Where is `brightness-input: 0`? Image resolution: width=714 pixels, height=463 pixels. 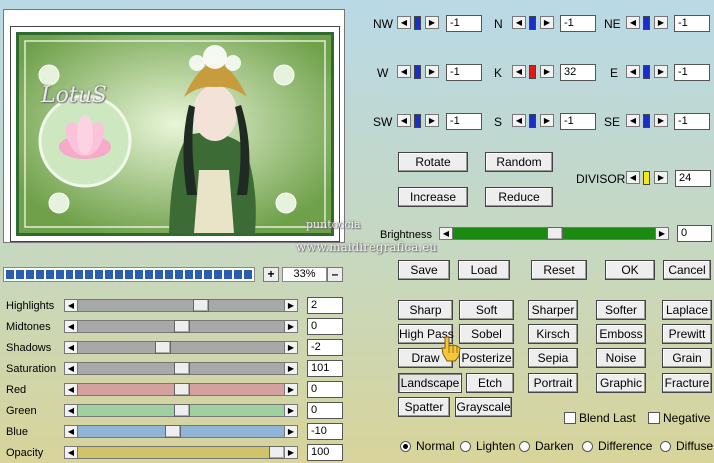 brightness-input: 0 is located at coordinates (694, 233).